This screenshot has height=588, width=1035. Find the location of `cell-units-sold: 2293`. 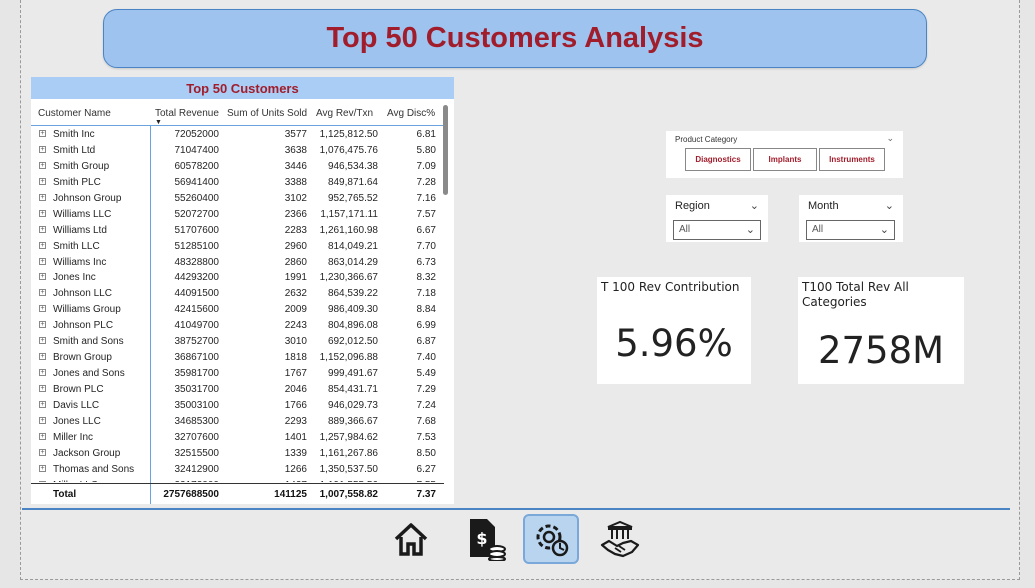

cell-units-sold: 2293 is located at coordinates (295, 421).